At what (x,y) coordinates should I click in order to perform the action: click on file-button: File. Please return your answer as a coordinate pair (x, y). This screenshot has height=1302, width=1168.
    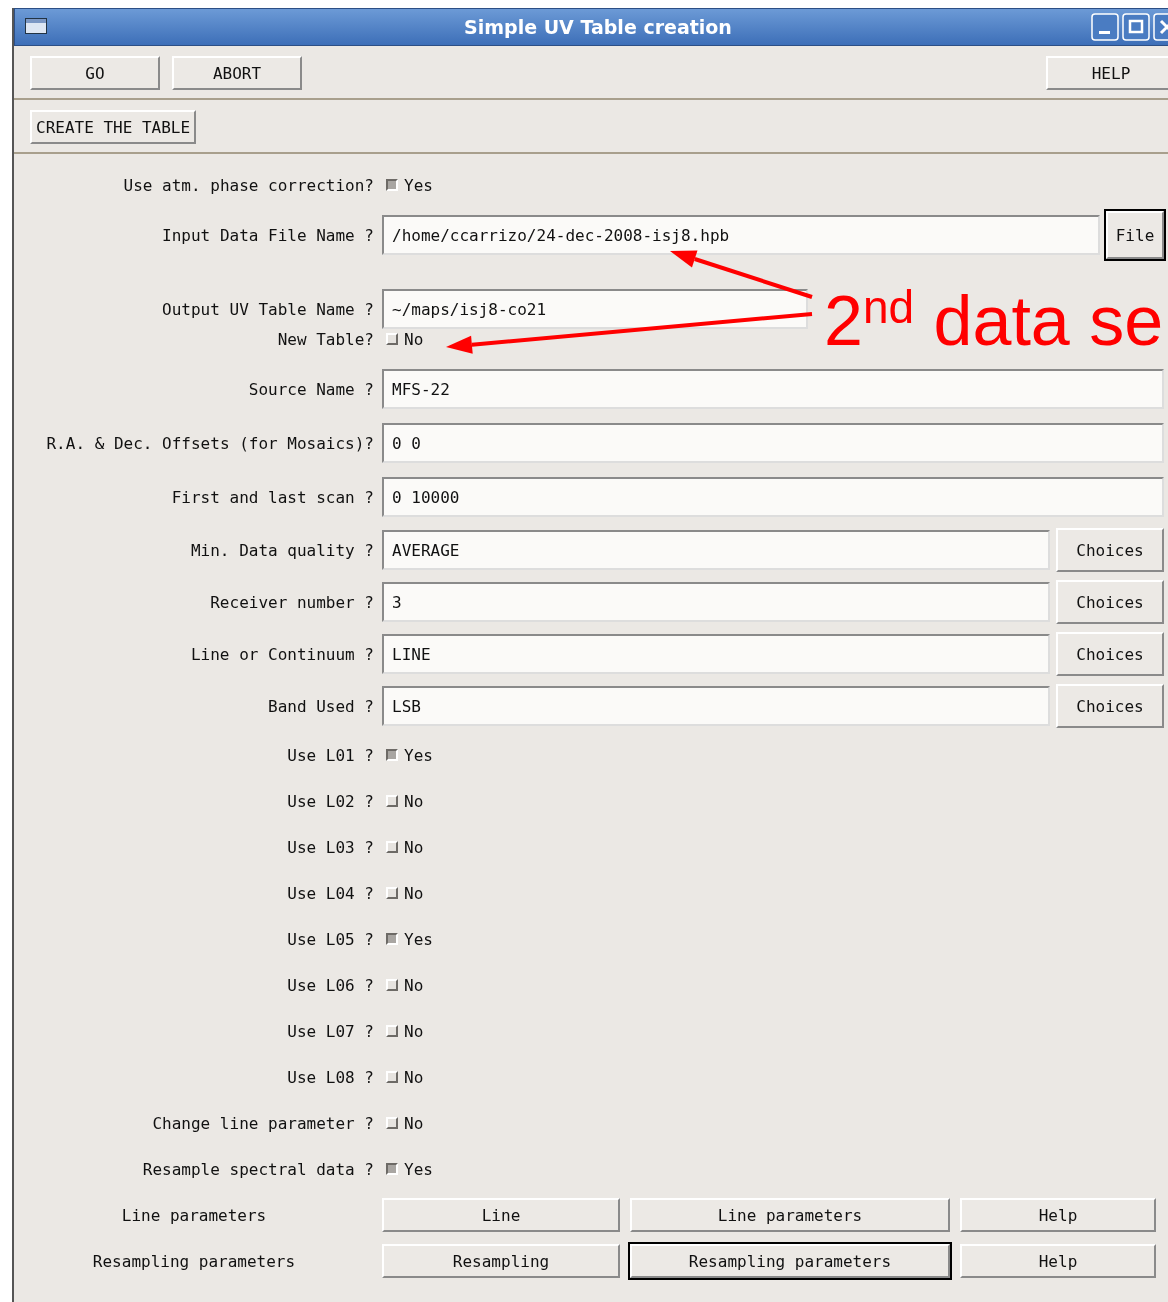
    Looking at the image, I should click on (1135, 235).